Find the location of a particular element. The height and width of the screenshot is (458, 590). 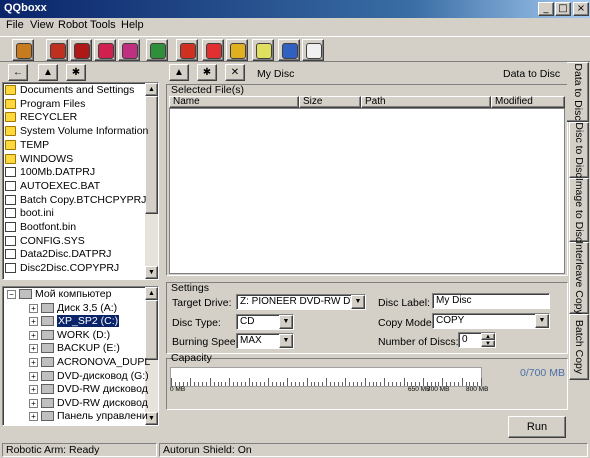

column-header: Name is located at coordinates (234, 102).